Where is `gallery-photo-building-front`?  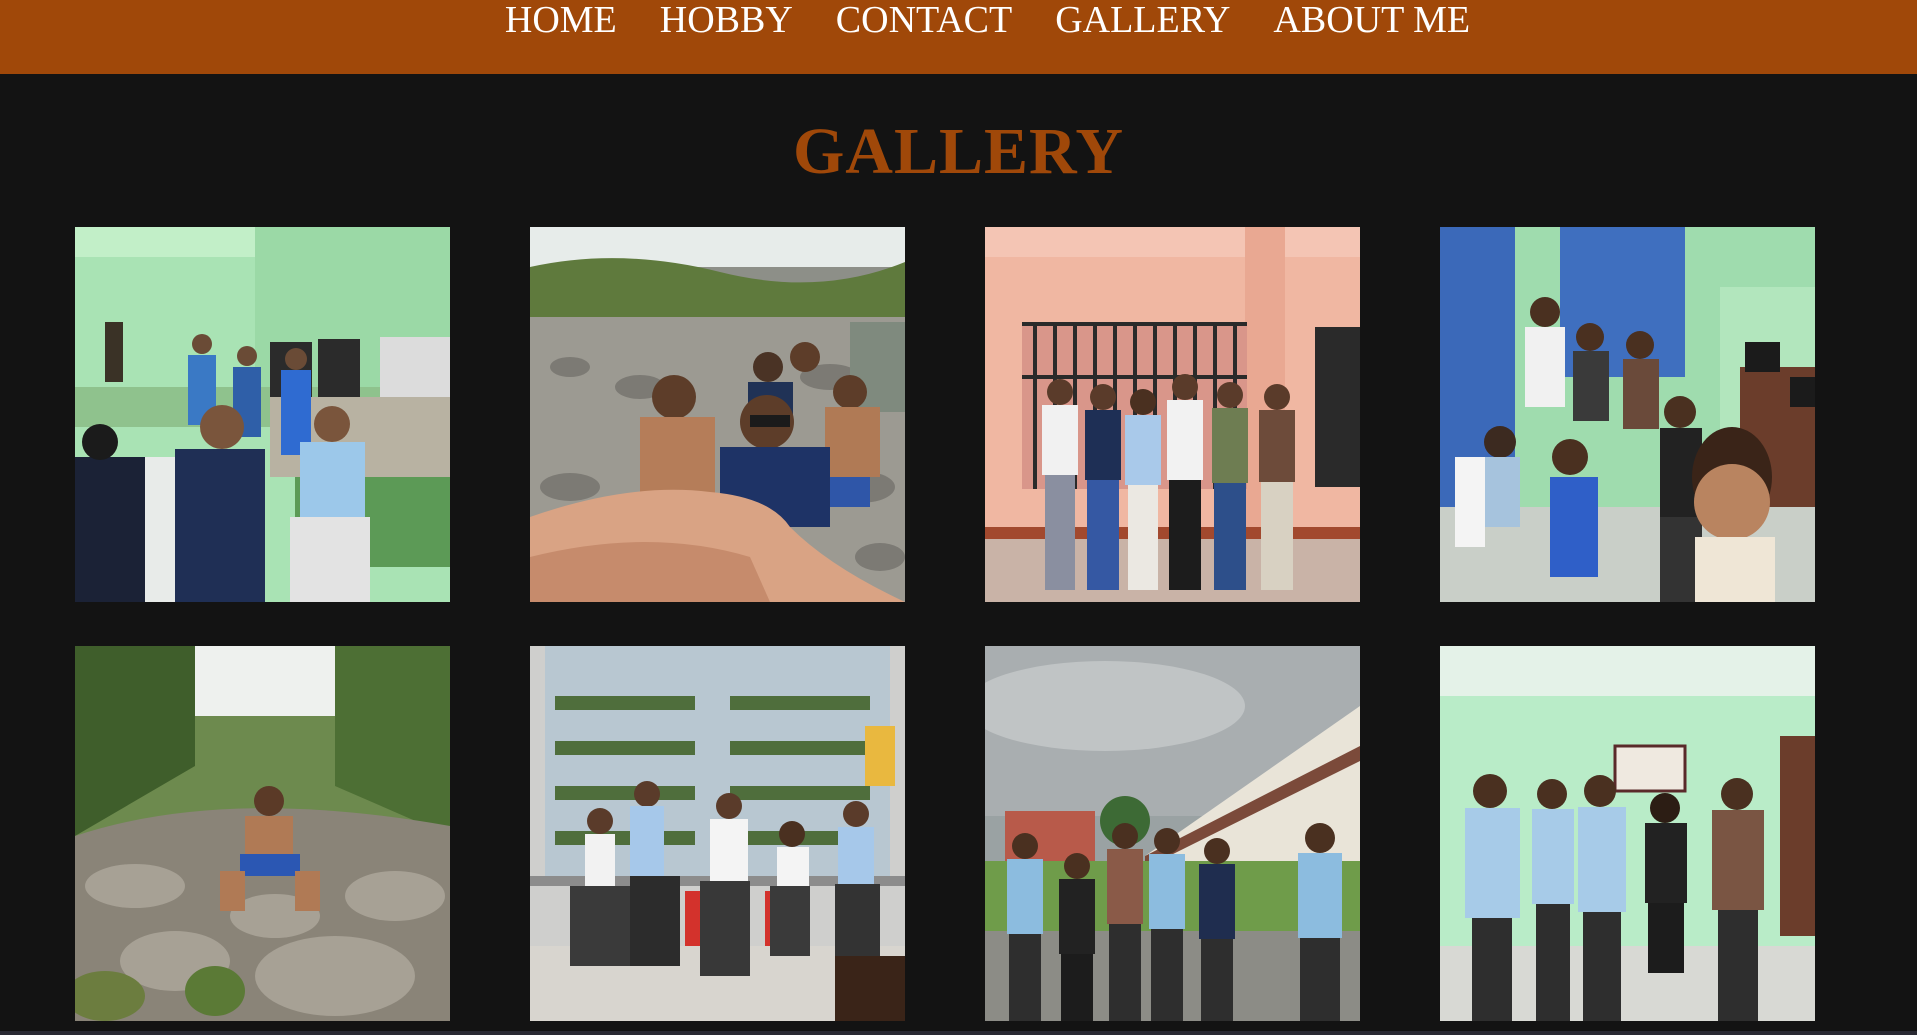
gallery-photo-building-front is located at coordinates (1172, 414).